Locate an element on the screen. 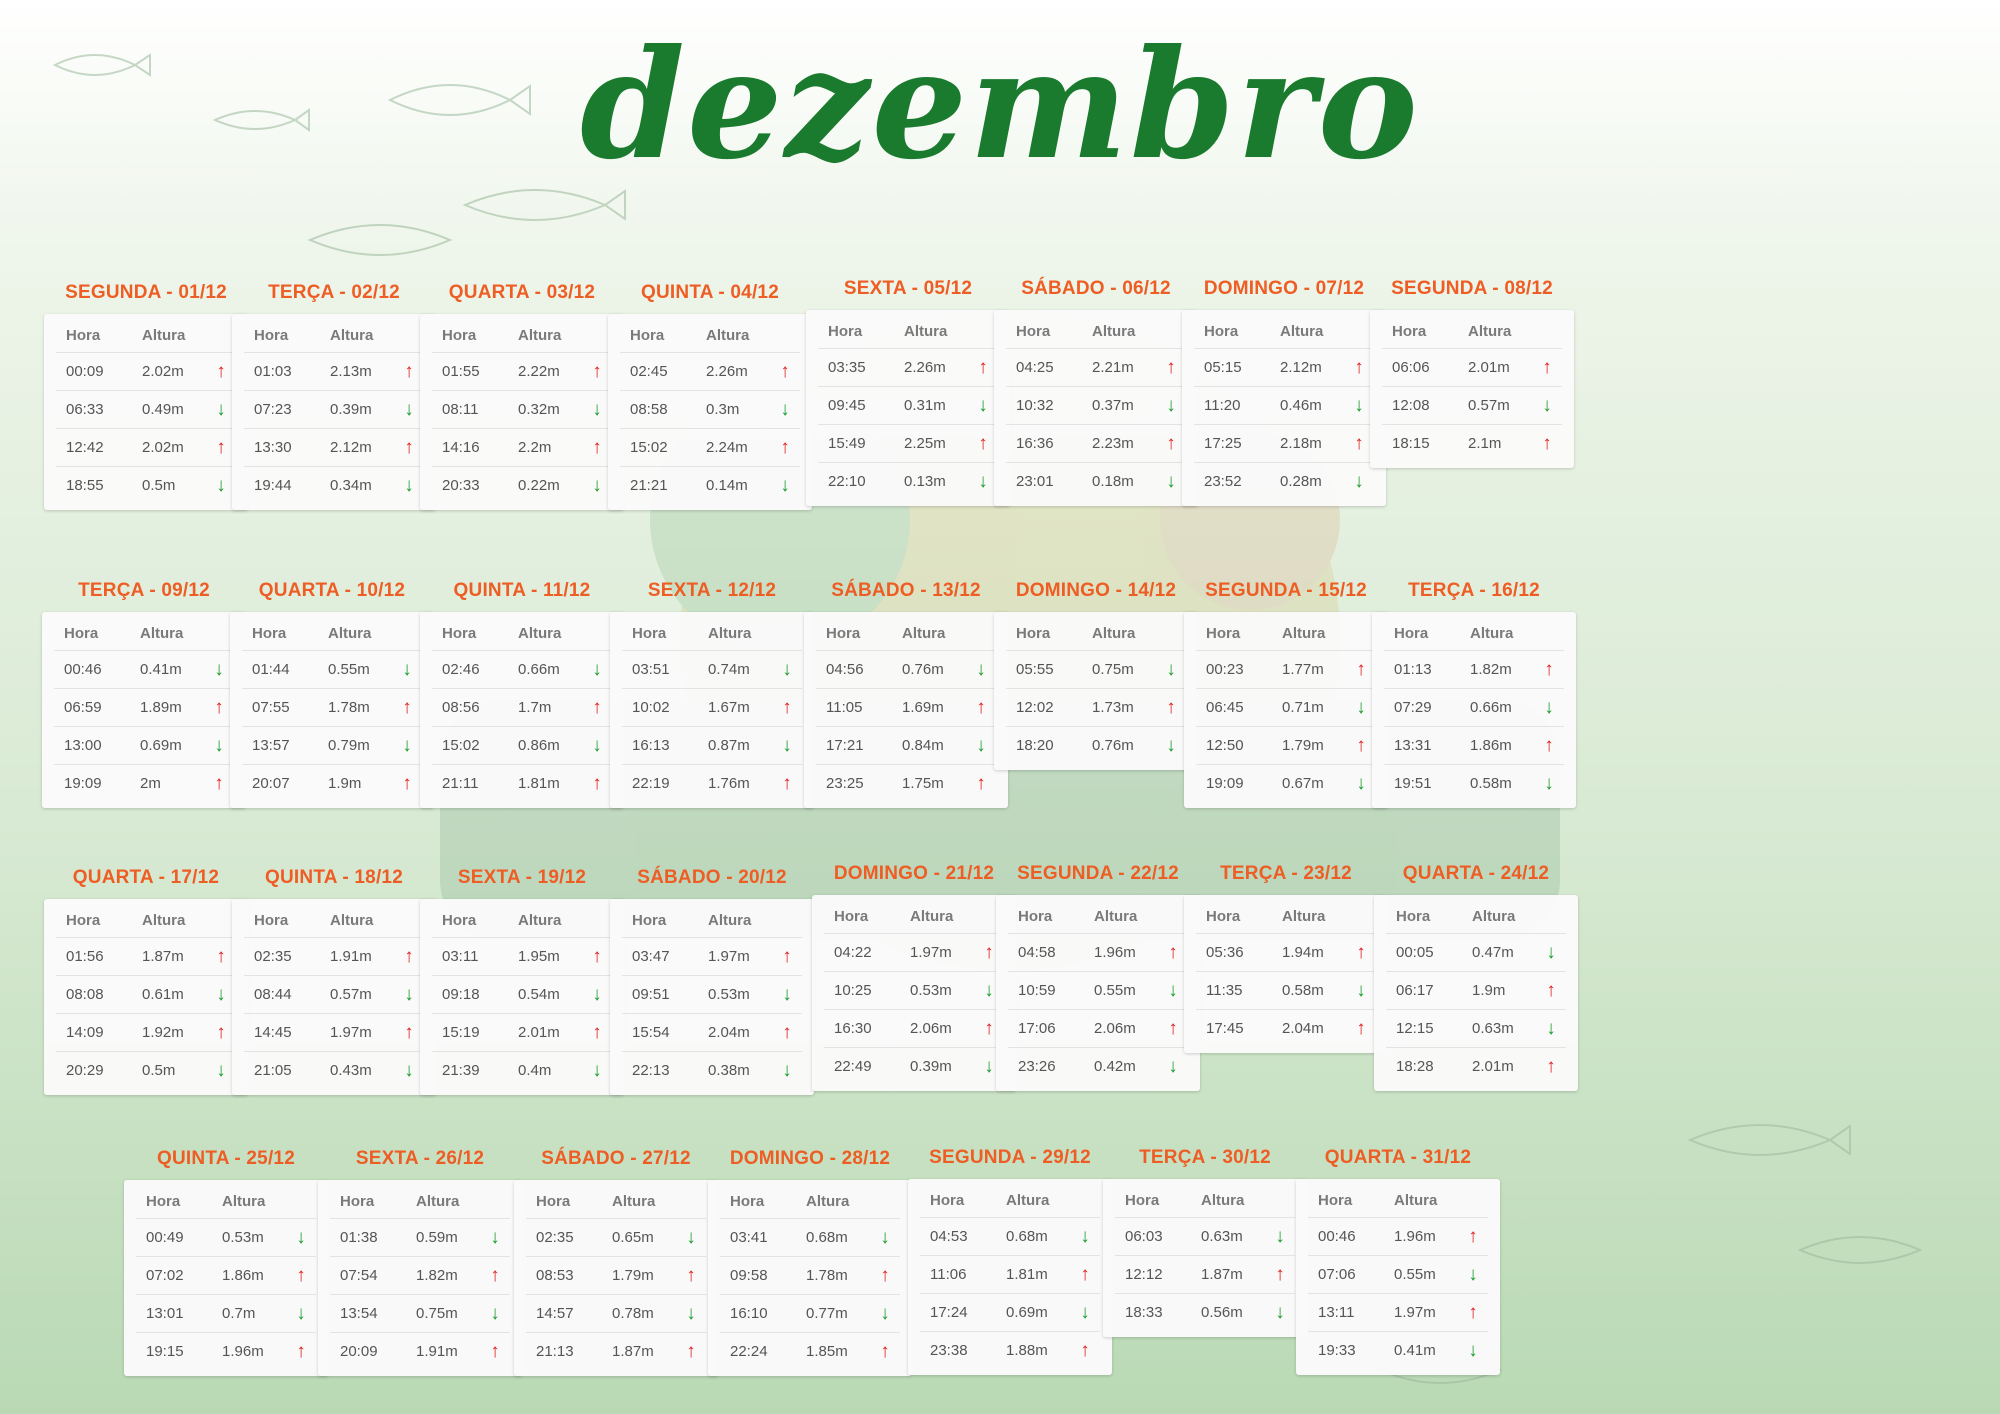 The height and width of the screenshot is (1414, 2000). tide-height: 0.49m is located at coordinates (163, 409).